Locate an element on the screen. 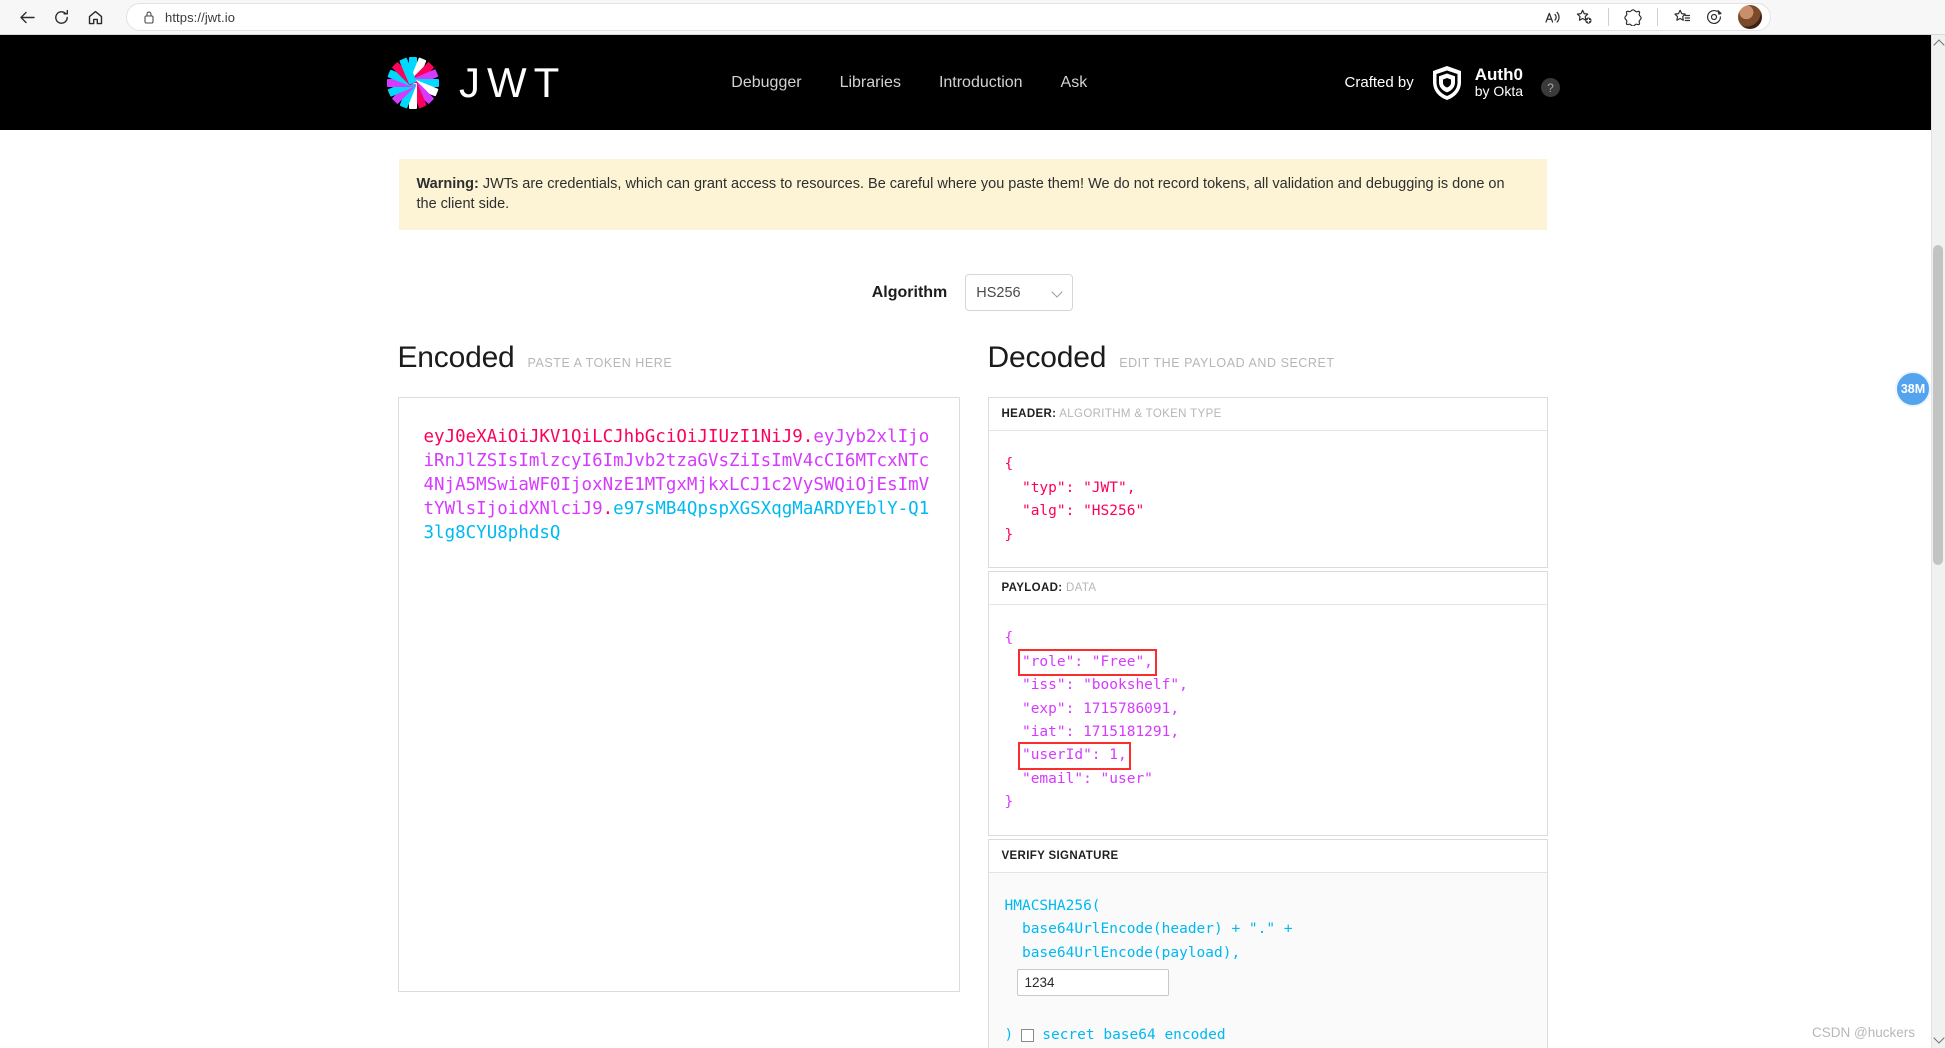 This screenshot has width=1945, height=1048. browser-toolbar: https://jwt.io is located at coordinates (972, 17).